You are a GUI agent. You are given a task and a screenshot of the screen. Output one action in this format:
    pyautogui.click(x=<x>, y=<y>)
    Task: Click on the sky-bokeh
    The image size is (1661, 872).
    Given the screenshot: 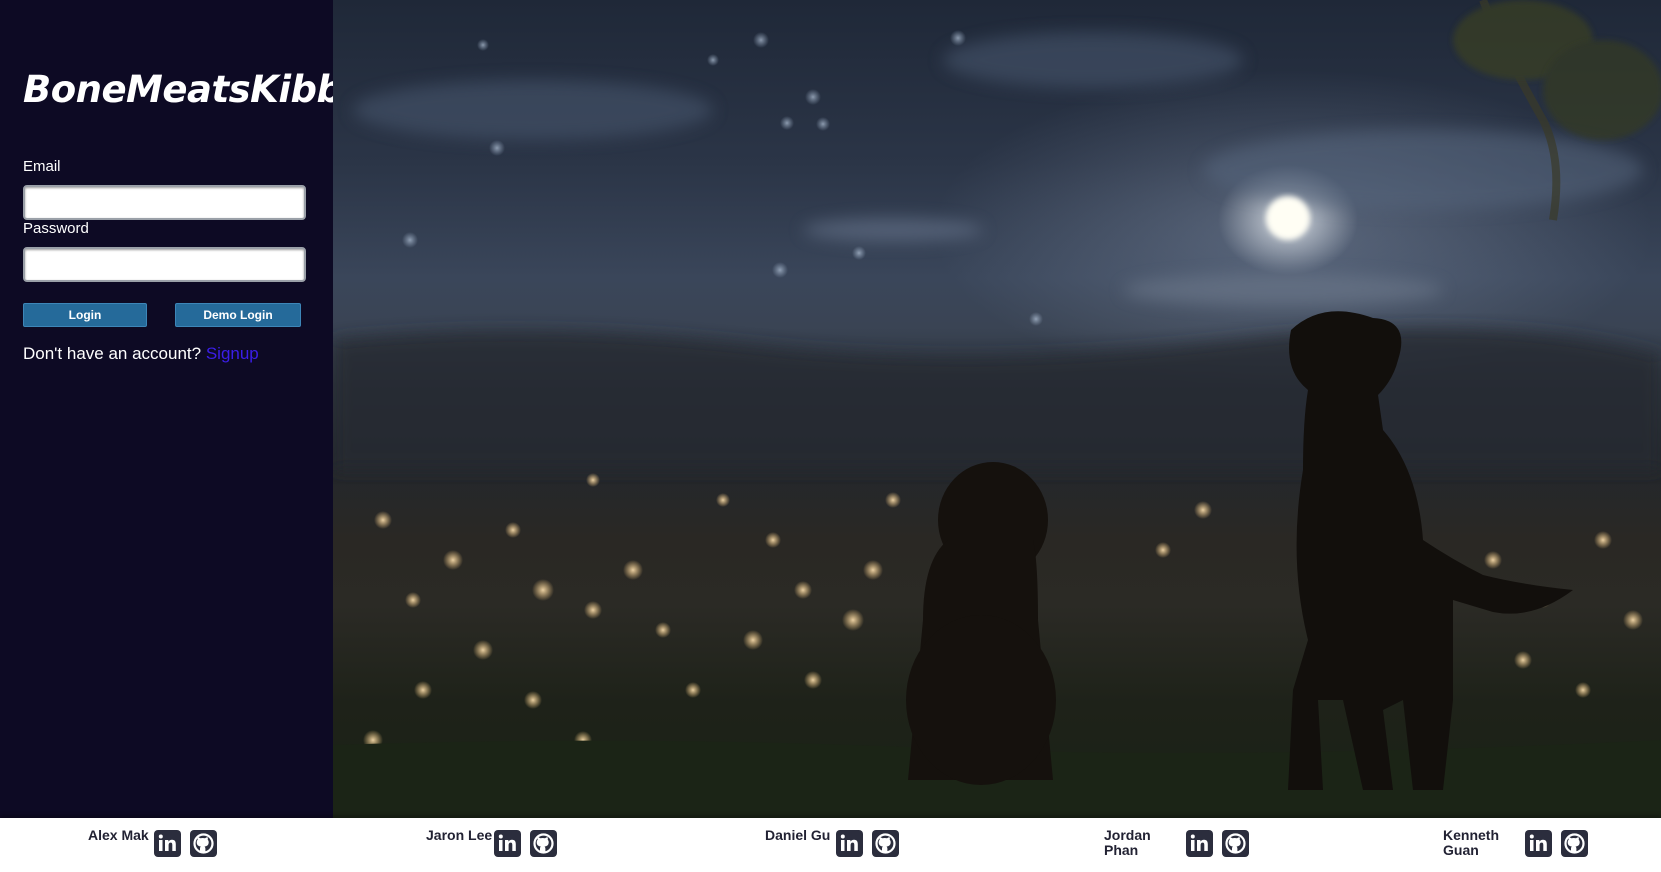 What is the action you would take?
    pyautogui.click(x=722, y=178)
    